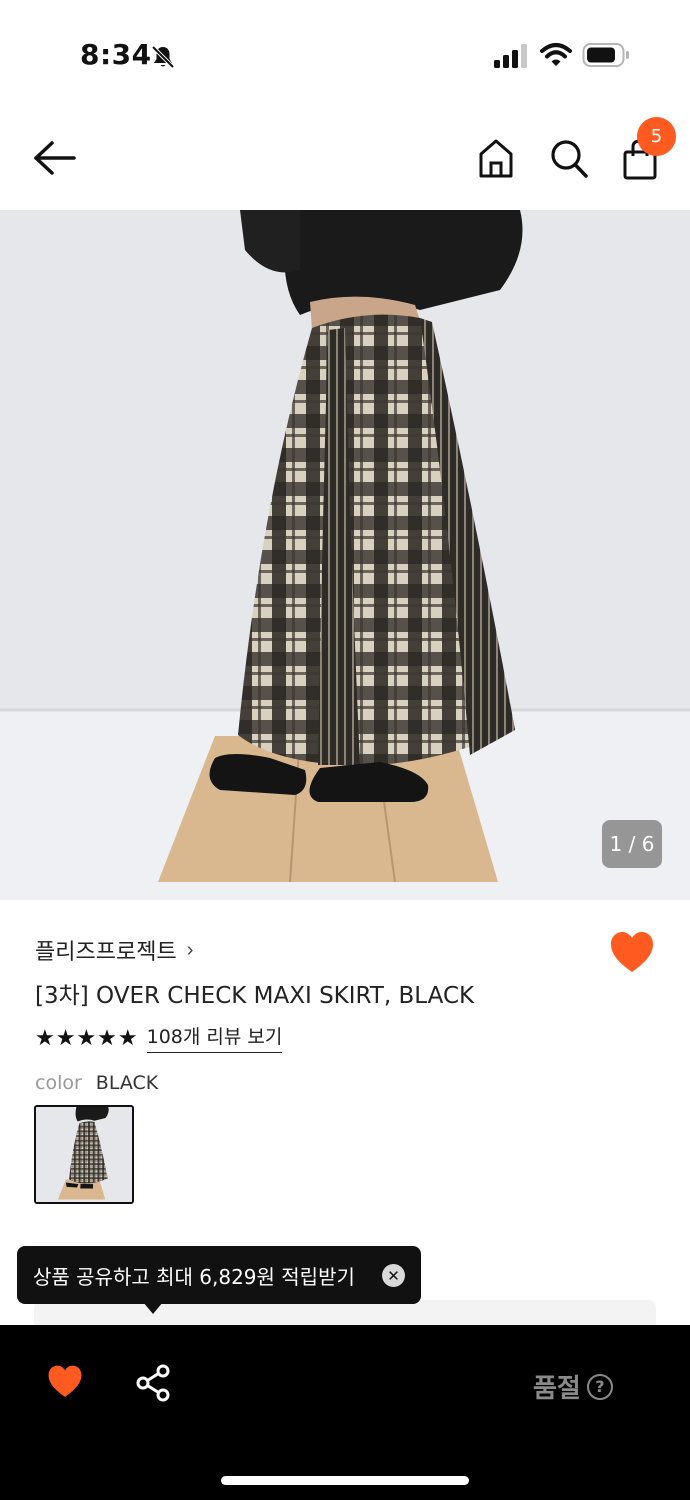 The image size is (690, 1500). Describe the element at coordinates (496, 158) in the screenshot. I see `home-icon` at that location.